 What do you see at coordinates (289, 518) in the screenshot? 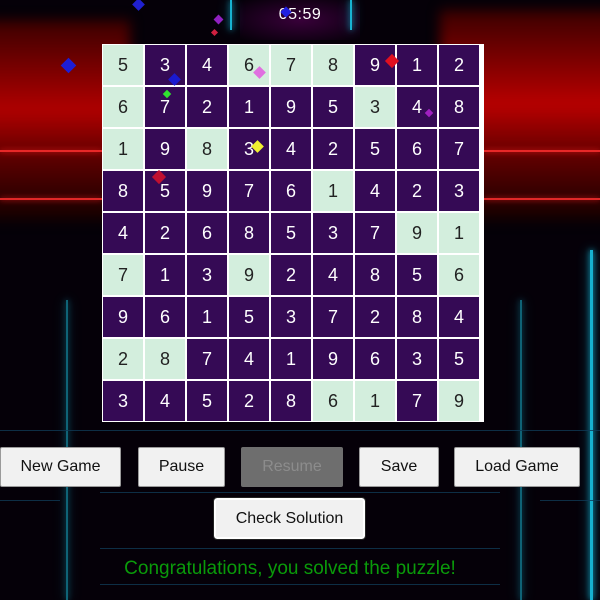
I see `check-solution-button: Check Solution` at bounding box center [289, 518].